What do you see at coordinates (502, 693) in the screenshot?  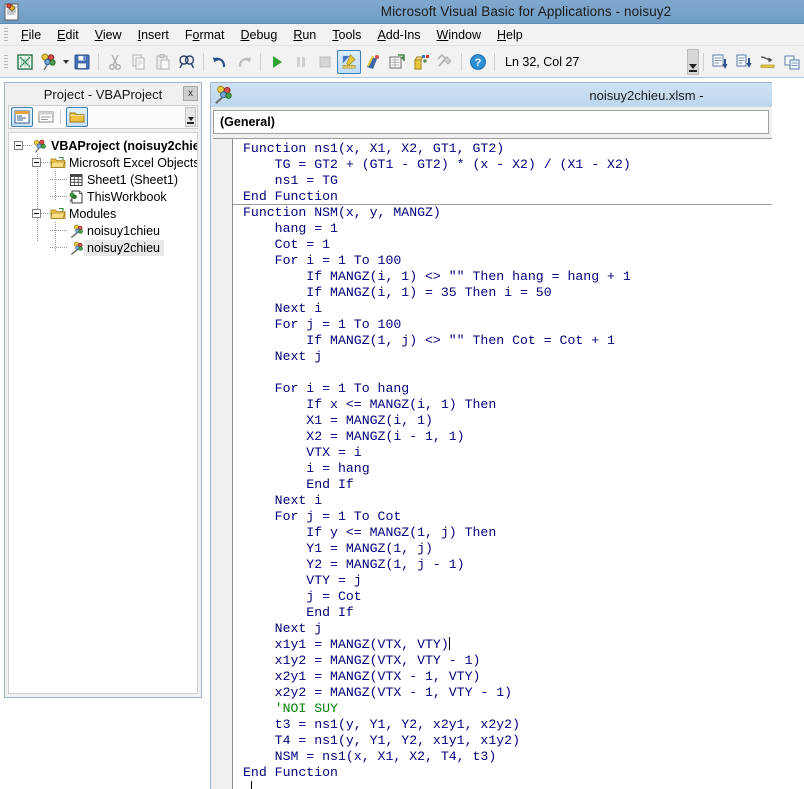 I see `code-line: x2y2 = MANGZ(VTX - 1, VTY - 1)` at bounding box center [502, 693].